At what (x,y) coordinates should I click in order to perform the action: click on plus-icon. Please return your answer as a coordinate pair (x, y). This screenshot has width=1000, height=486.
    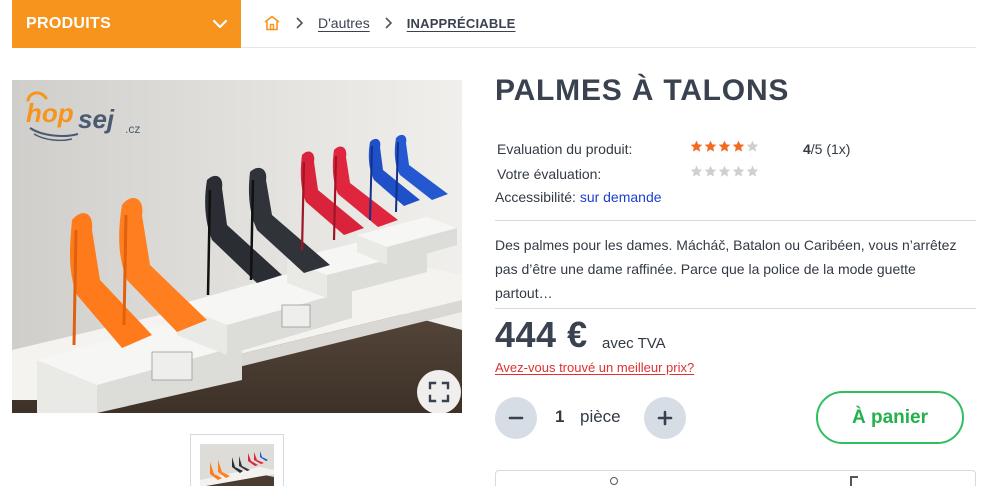
    Looking at the image, I should click on (665, 418).